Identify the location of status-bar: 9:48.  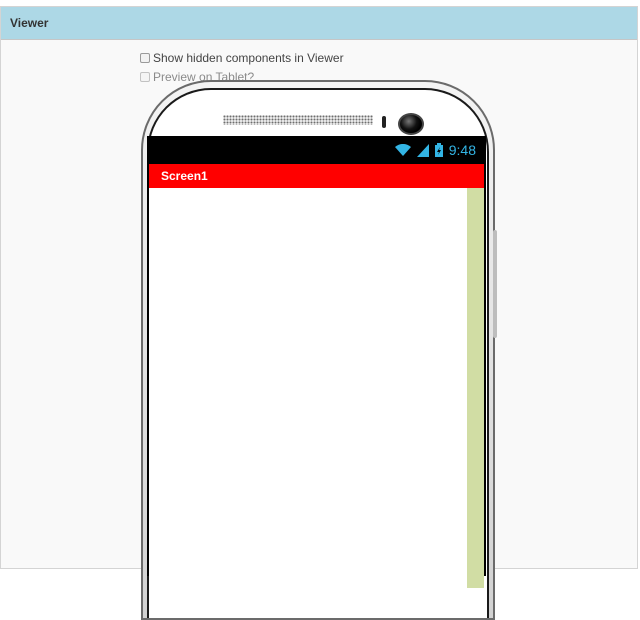
(316, 150).